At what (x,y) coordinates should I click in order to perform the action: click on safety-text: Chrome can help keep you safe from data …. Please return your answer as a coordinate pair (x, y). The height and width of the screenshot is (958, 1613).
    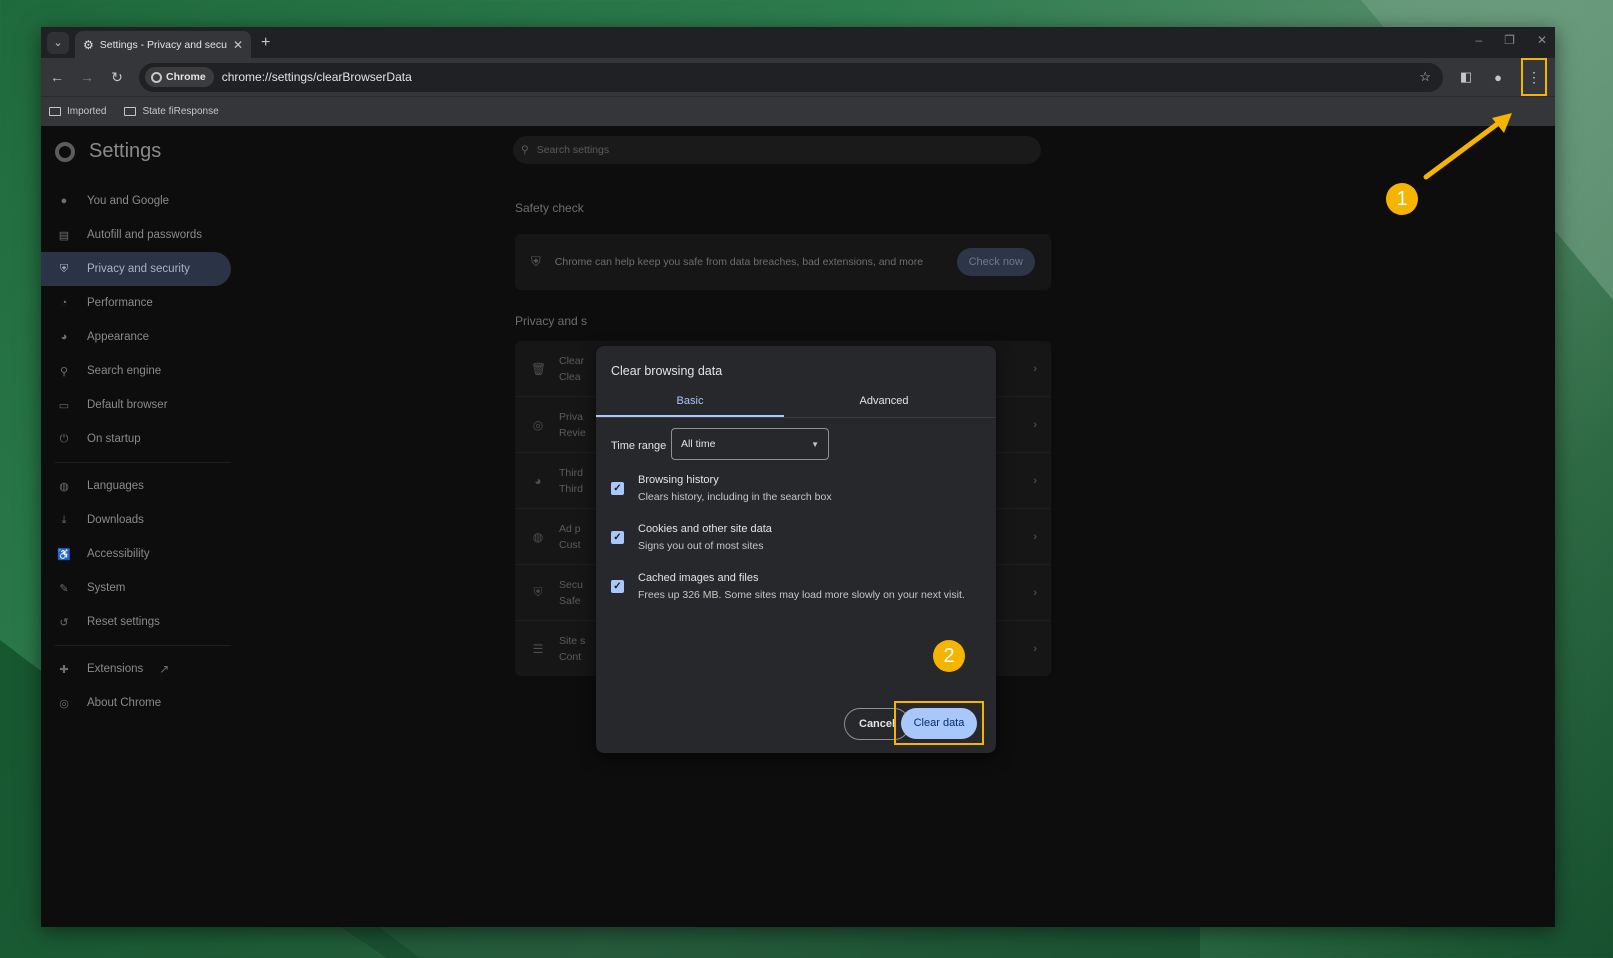
    Looking at the image, I should click on (739, 262).